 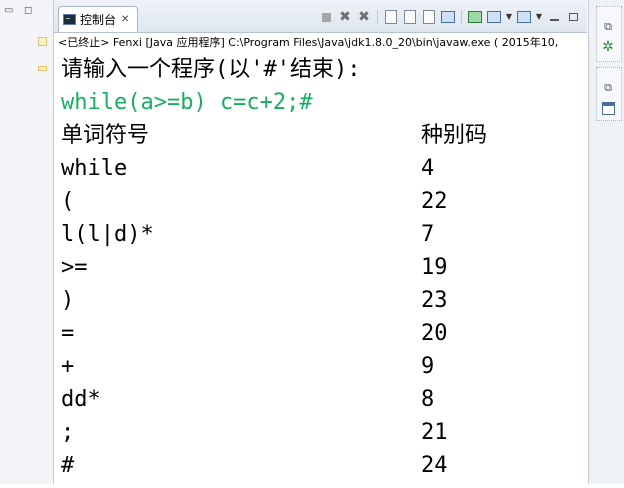 I want to click on new-console-icon, so click(x=524, y=17).